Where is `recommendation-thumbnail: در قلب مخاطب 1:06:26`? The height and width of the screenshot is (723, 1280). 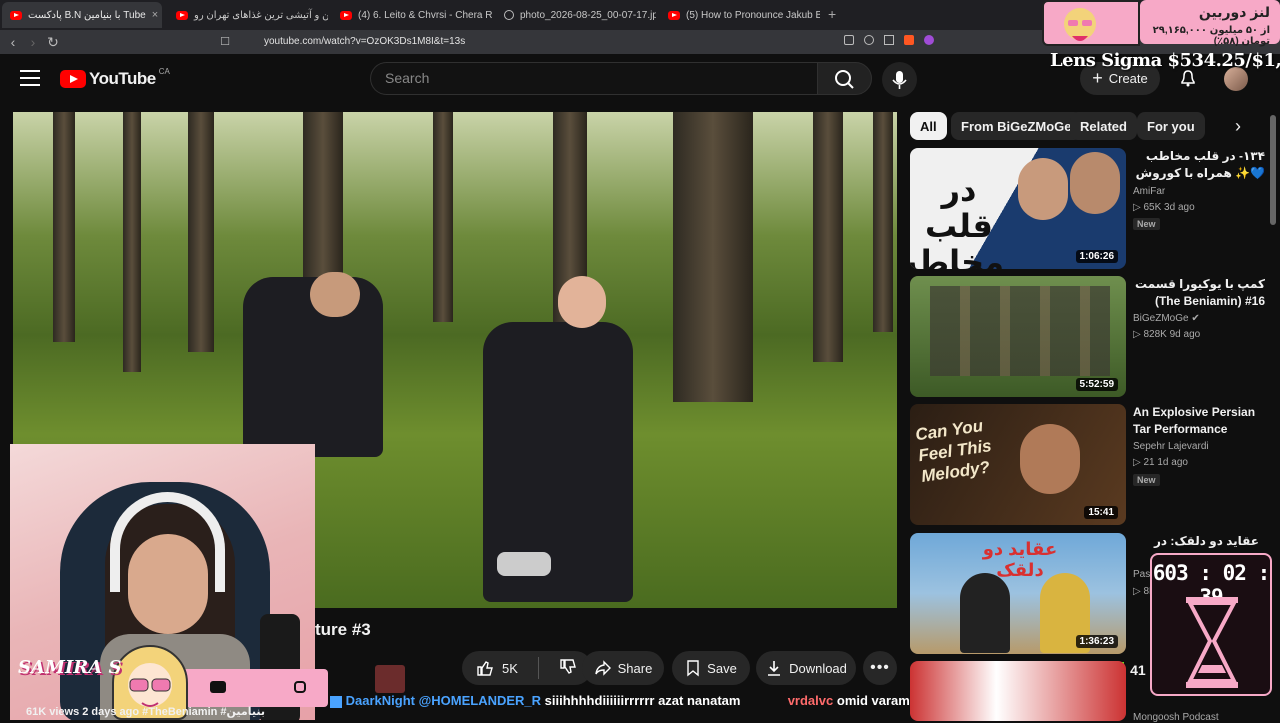
recommendation-thumbnail: در قلب مخاطب 1:06:26 is located at coordinates (1018, 208).